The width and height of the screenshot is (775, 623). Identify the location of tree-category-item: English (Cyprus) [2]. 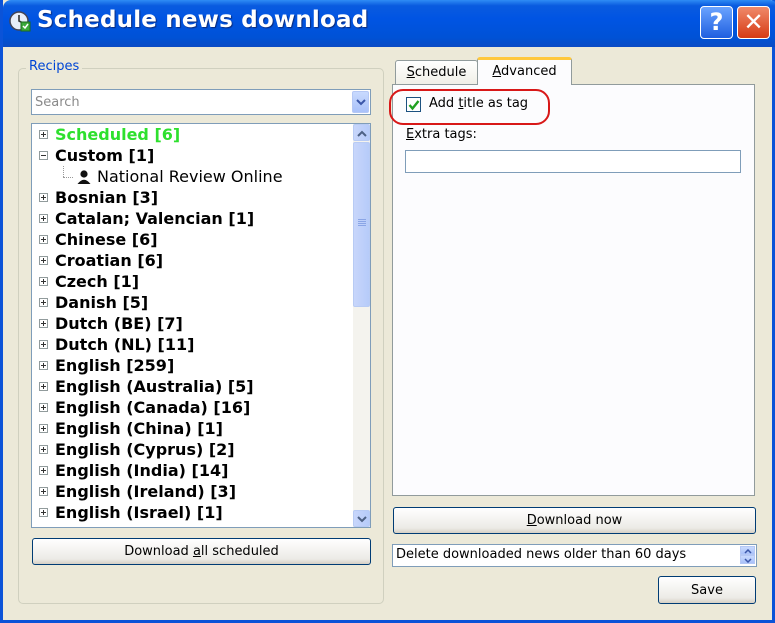
(193, 449).